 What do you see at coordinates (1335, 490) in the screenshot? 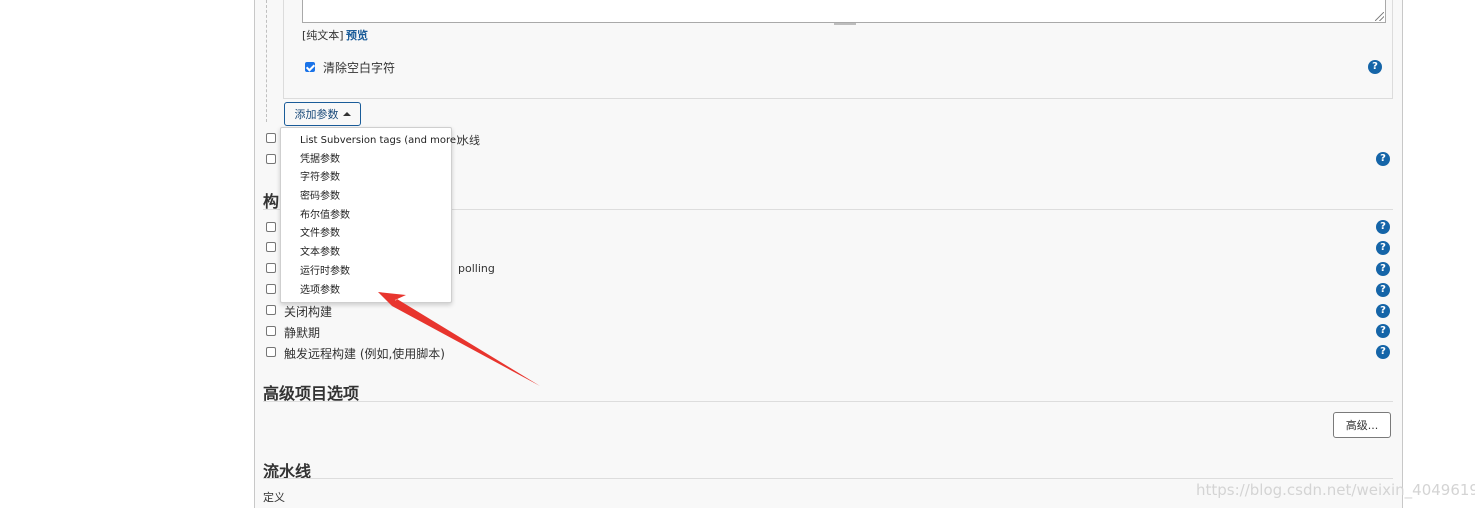
I see `watermark: https://blog.csdn.net/weixin_40496191` at bounding box center [1335, 490].